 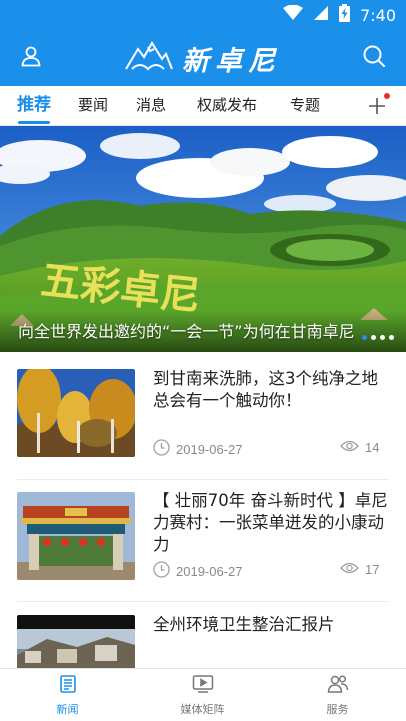 I want to click on app-logo: 新卓尼, so click(x=202, y=58).